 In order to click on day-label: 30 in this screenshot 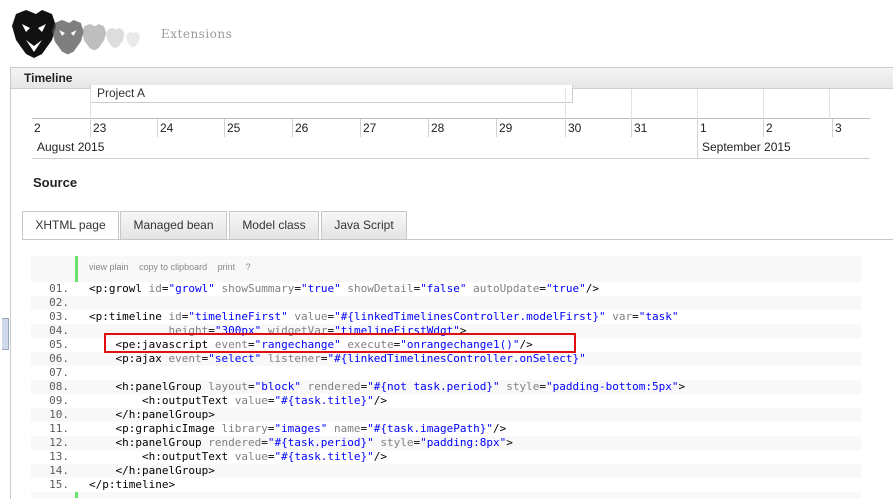, I will do `click(597, 128)`.